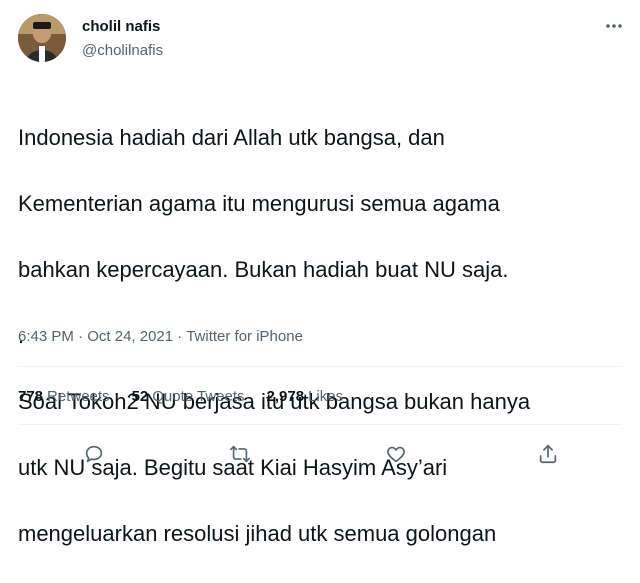 The image size is (640, 583). I want to click on likes-count: 2,978, so click(285, 396).